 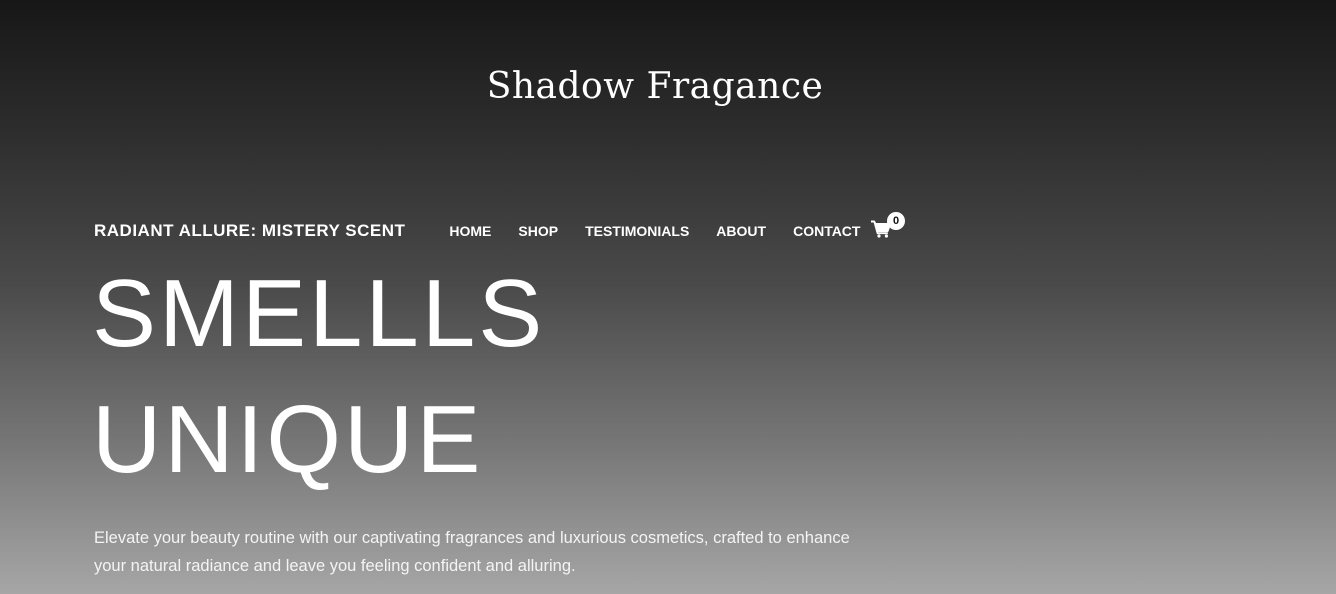 I want to click on hero-heading-line-1: SMELLLS, so click(x=319, y=313).